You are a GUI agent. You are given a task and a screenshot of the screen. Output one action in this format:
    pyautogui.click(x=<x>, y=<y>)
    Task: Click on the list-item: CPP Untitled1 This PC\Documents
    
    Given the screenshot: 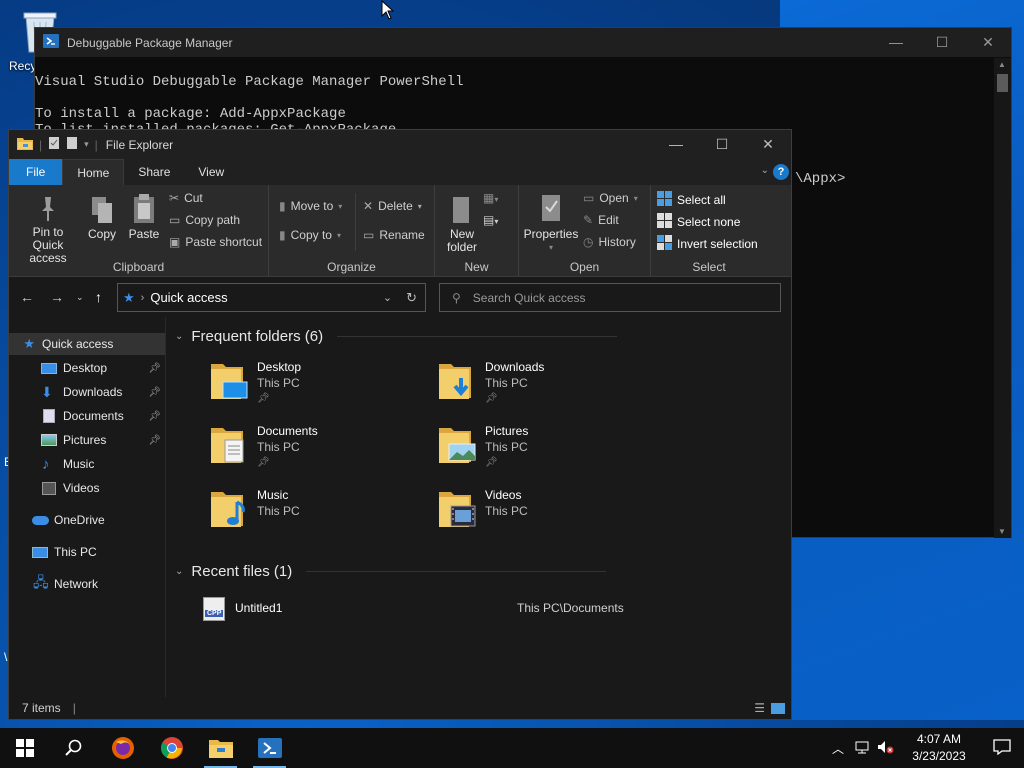 What is the action you would take?
    pyautogui.click(x=483, y=610)
    